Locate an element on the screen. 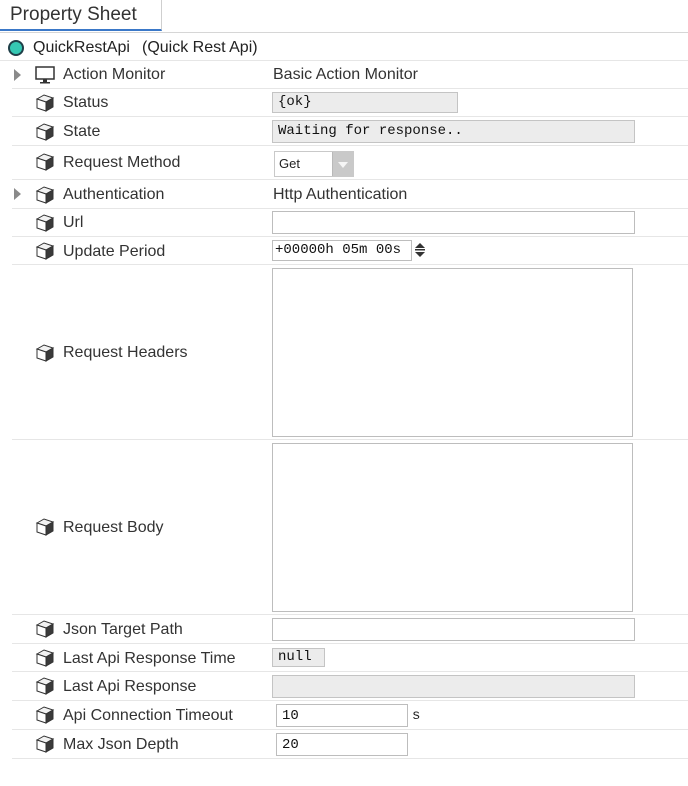  tab-bar: Property Sheet is located at coordinates (344, 16).